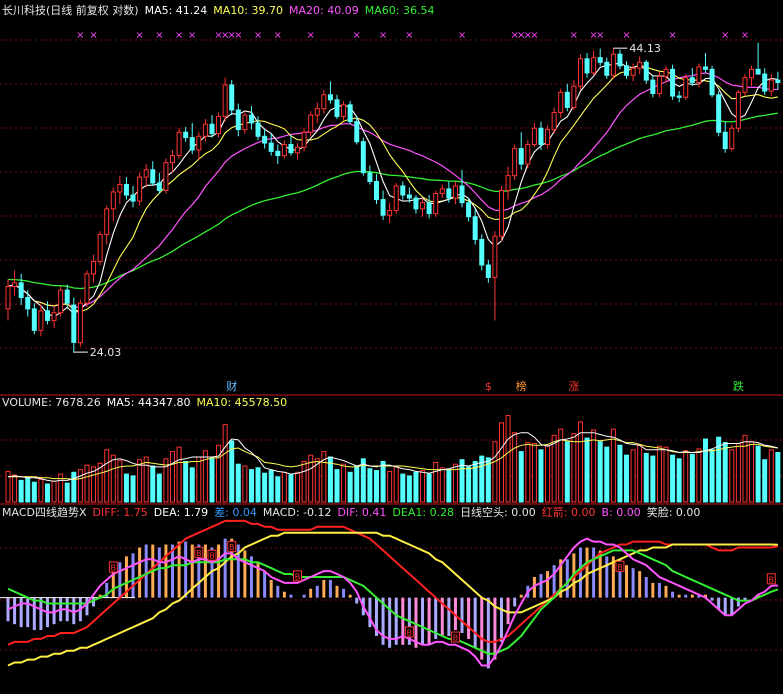 This screenshot has width=783, height=694. I want to click on hdr-macd-item-6: DEA1: 0.28, so click(423, 512).